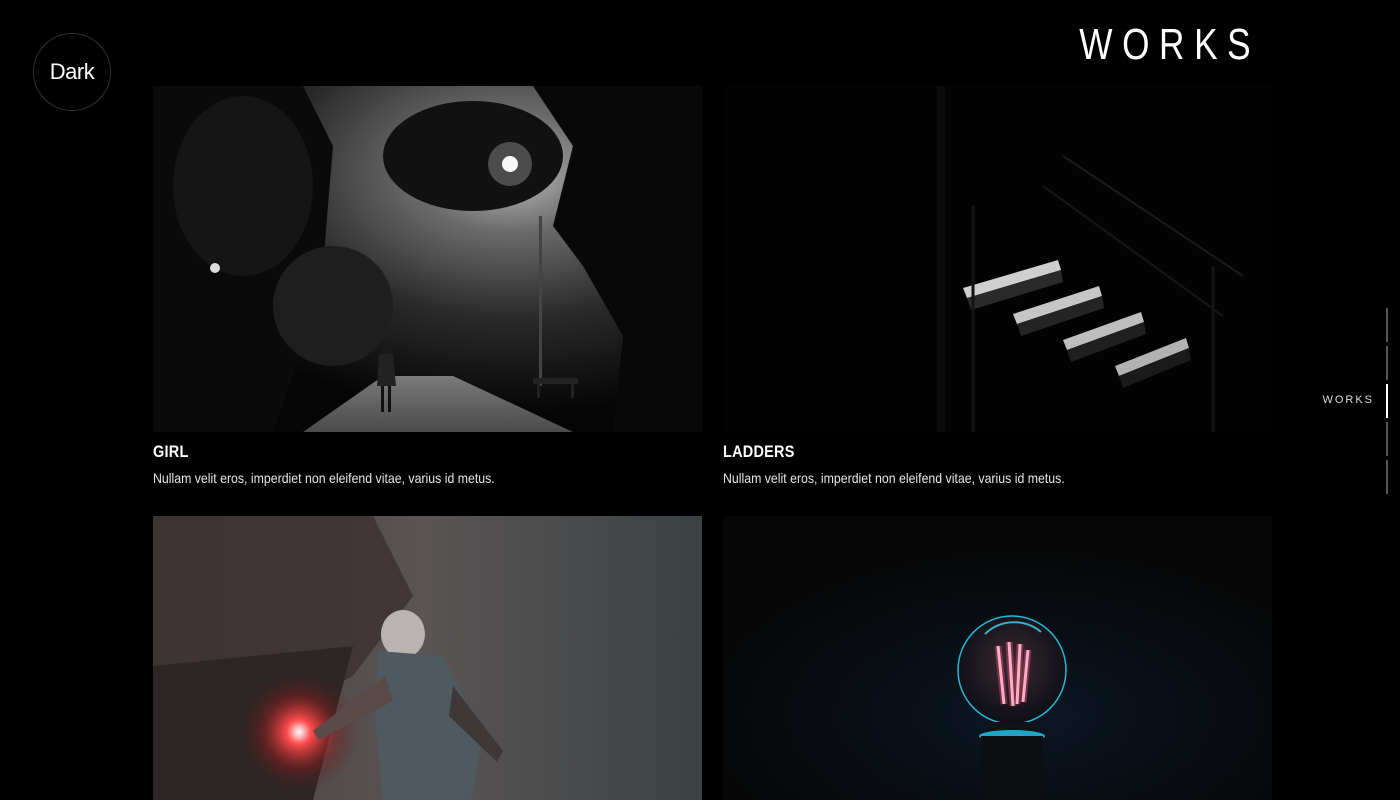 The height and width of the screenshot is (800, 1400). What do you see at coordinates (956, 452) in the screenshot?
I see `work-title: LADDERS` at bounding box center [956, 452].